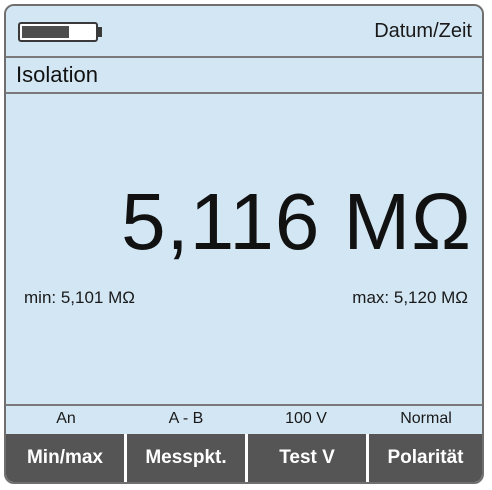 The width and height of the screenshot is (492, 490). Describe the element at coordinates (244, 418) in the screenshot. I see `softkey-state-row: An A - B 100 V Normal` at that location.